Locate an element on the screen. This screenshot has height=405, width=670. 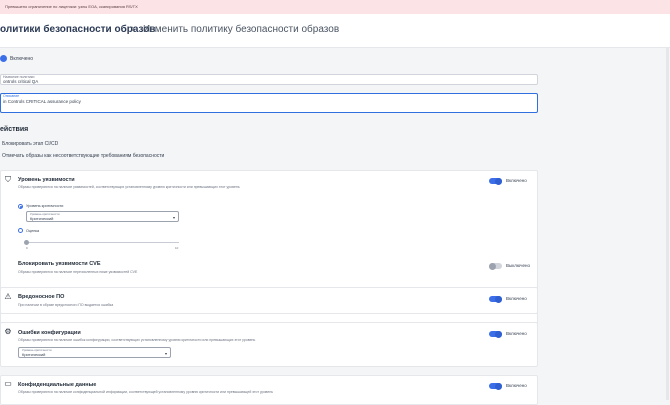
page-scrollbar is located at coordinates (667, 223).